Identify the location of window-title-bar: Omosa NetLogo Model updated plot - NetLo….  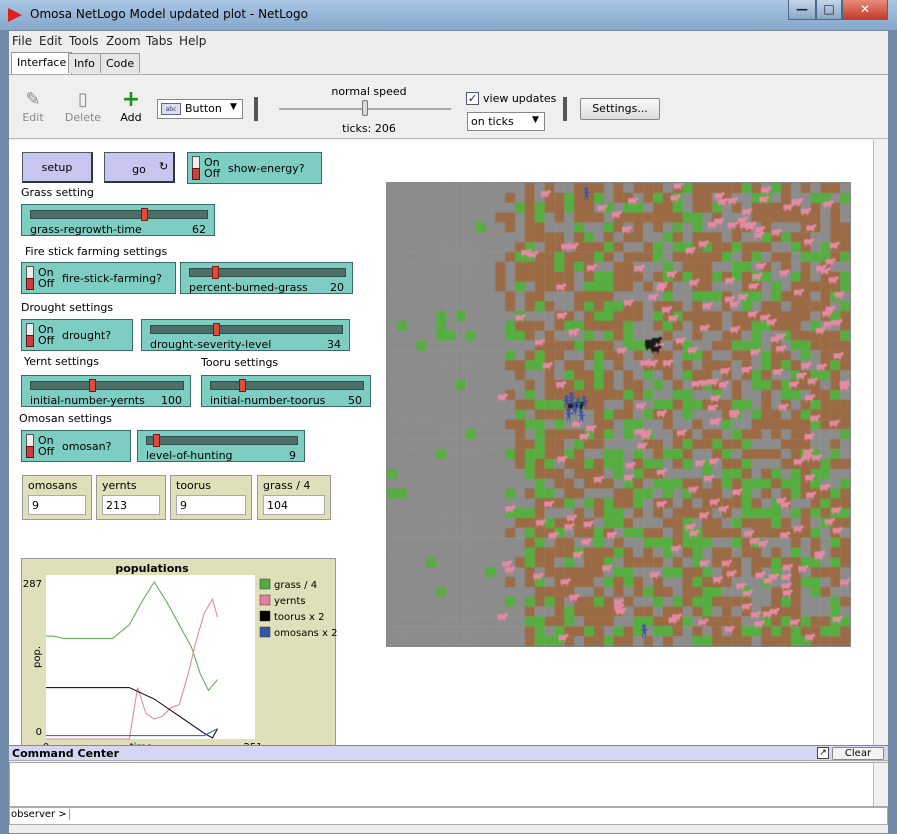
(448, 15).